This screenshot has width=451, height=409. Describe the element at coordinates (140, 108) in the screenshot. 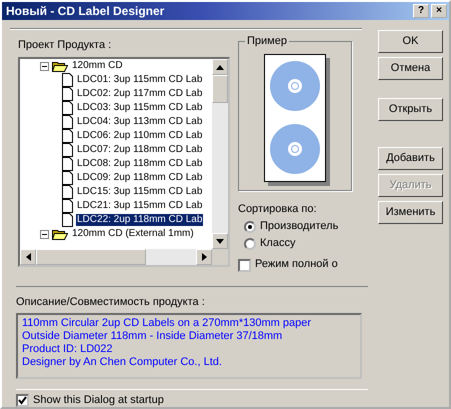

I see `tree-item: LDC03: 3up 115mm CD Lab` at that location.